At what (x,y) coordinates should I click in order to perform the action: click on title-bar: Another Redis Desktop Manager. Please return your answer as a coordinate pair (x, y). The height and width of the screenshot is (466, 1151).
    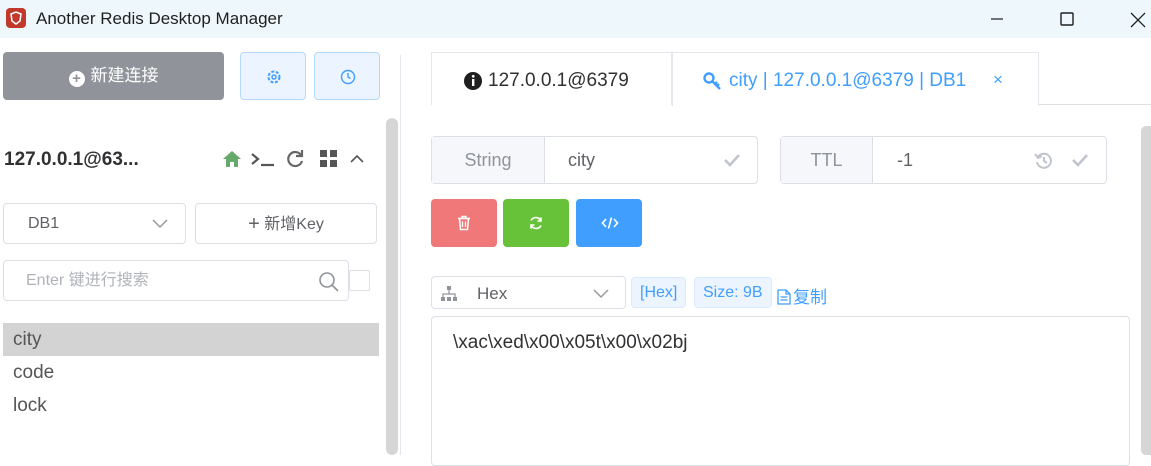
    Looking at the image, I should click on (575, 19).